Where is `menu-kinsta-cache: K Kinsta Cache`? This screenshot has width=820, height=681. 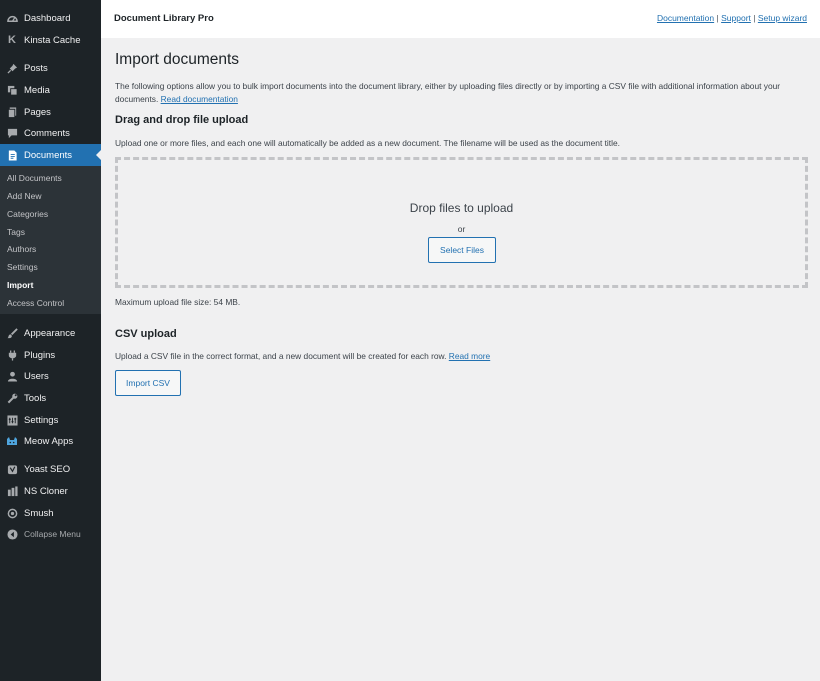 menu-kinsta-cache: K Kinsta Cache is located at coordinates (50, 40).